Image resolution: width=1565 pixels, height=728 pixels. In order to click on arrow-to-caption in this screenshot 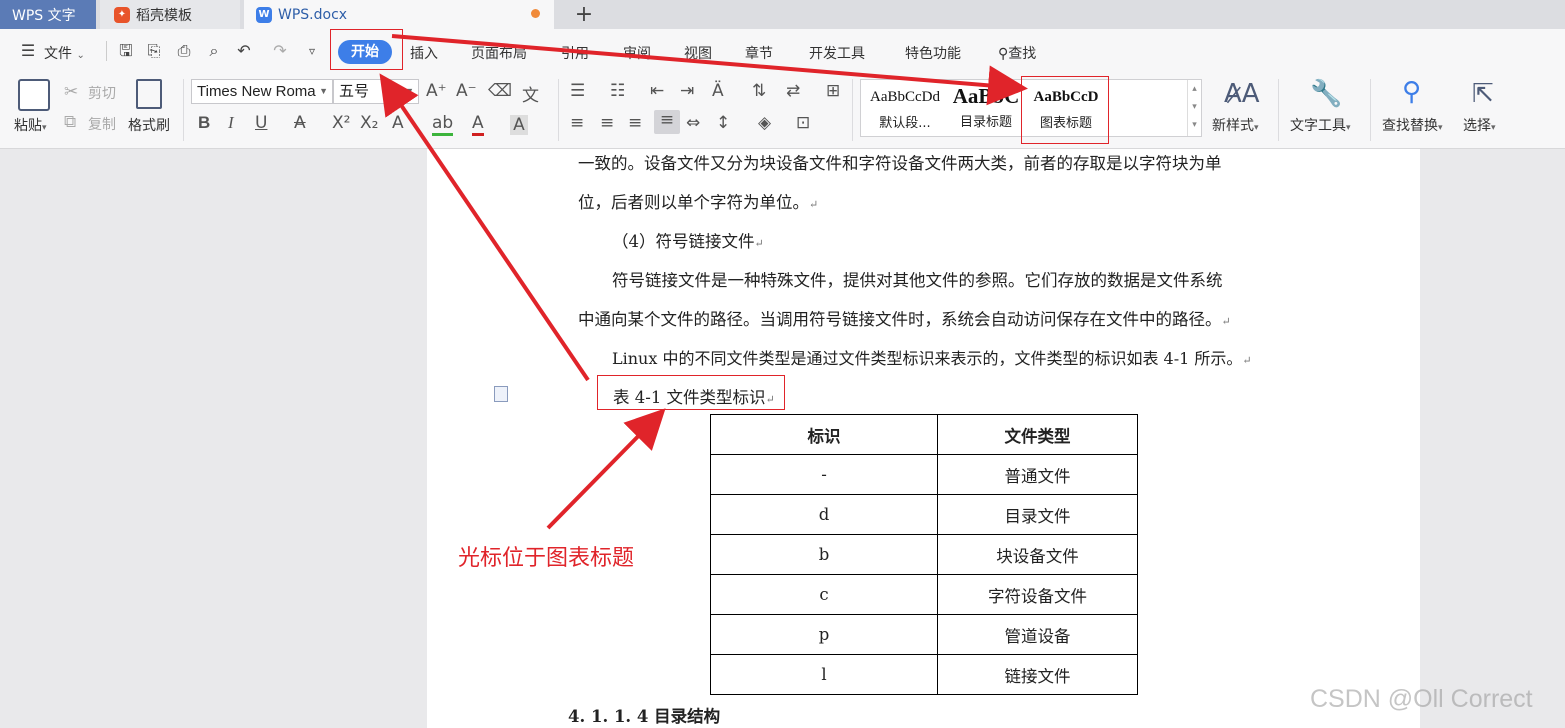, I will do `click(606, 469)`.